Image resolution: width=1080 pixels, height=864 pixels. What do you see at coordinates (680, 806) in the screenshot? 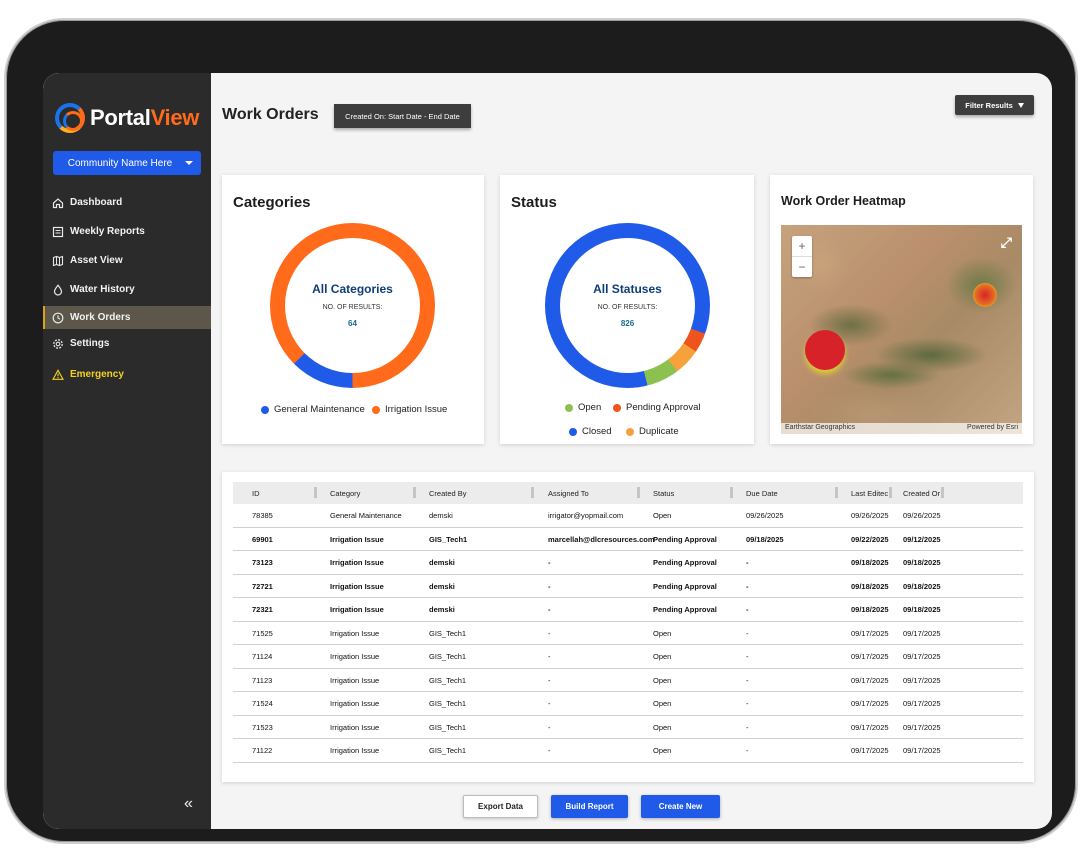
I see `create-new-button: Create New` at bounding box center [680, 806].